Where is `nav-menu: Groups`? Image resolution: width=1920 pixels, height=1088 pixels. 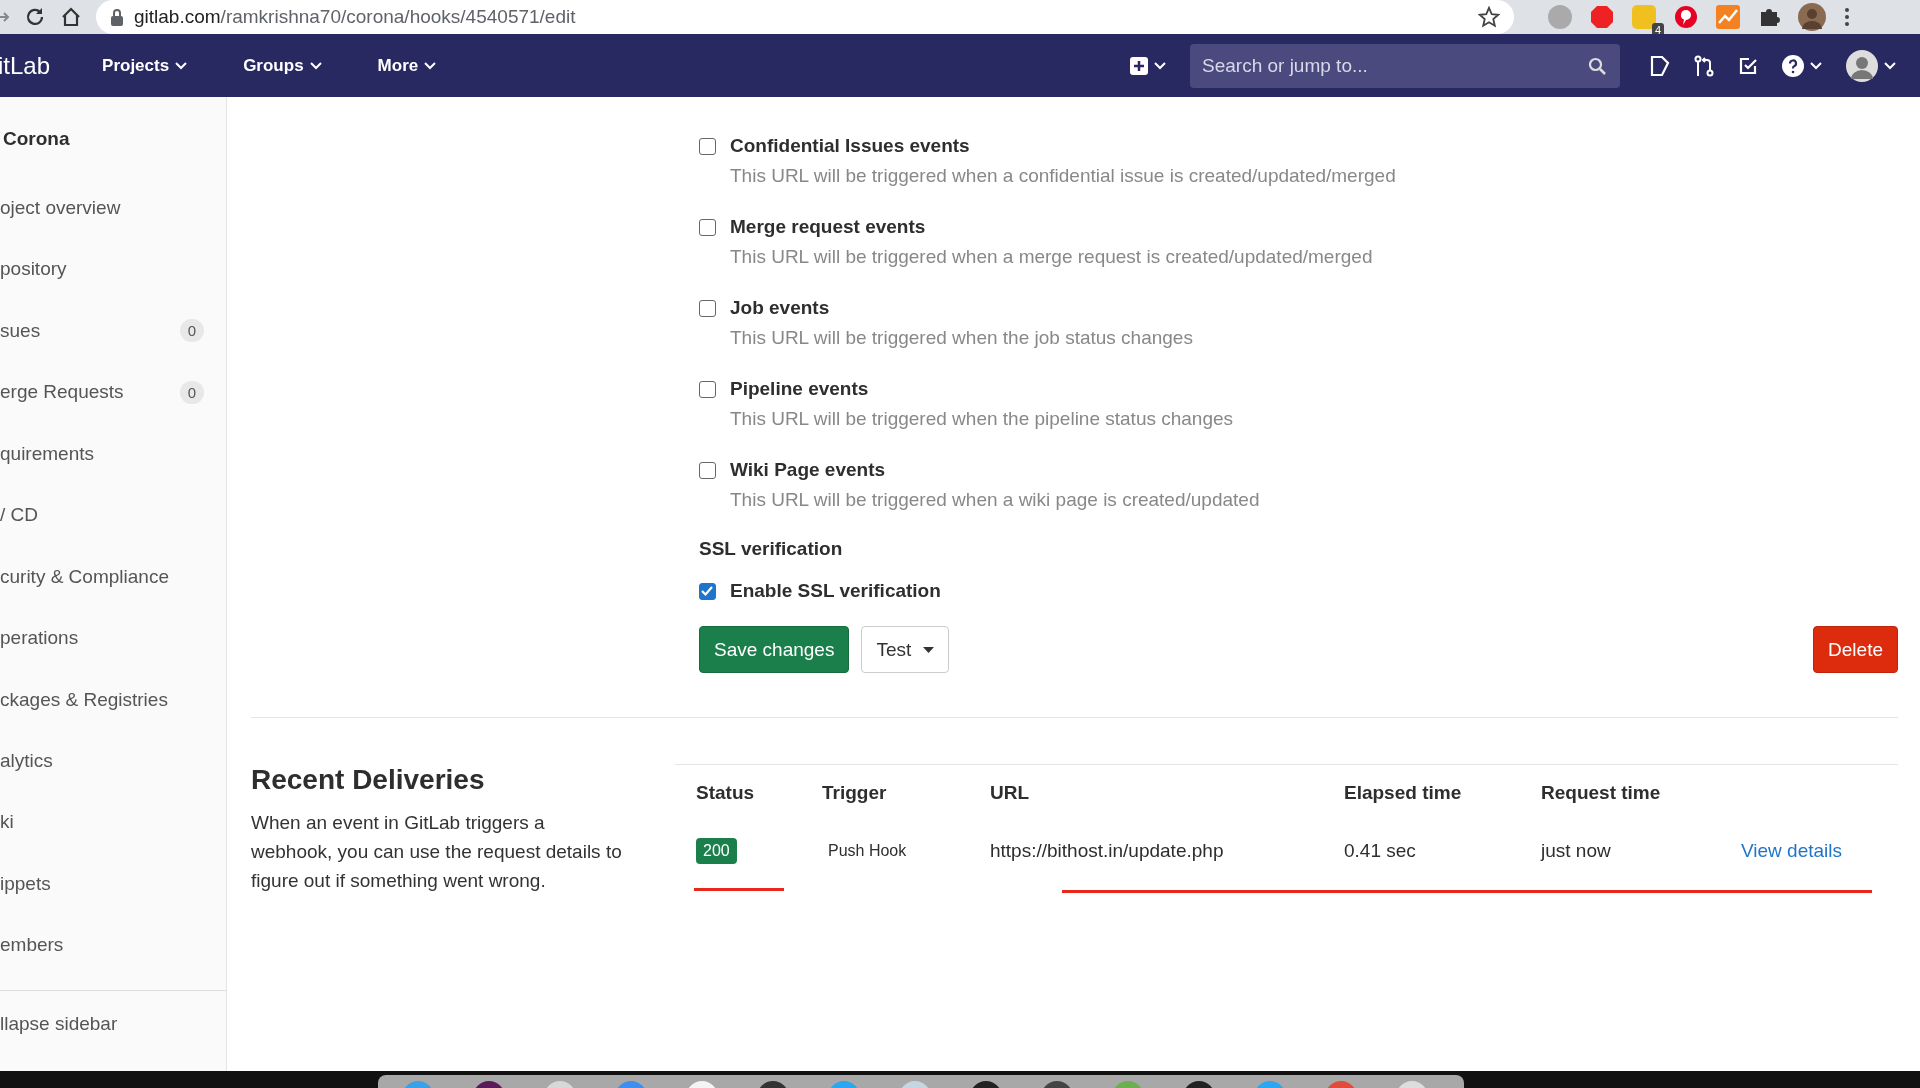
nav-menu: Groups is located at coordinates (282, 65).